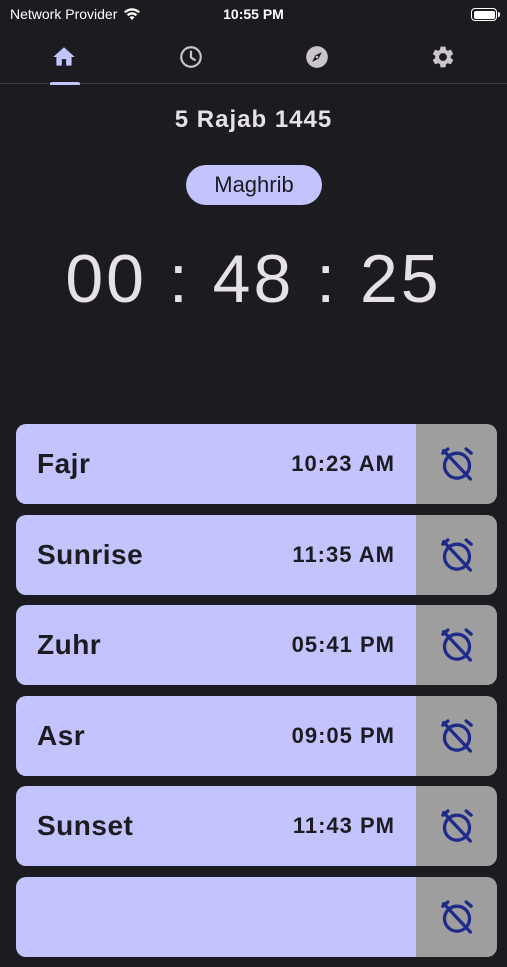 The width and height of the screenshot is (507, 967). I want to click on top-nav-bar, so click(253, 57).